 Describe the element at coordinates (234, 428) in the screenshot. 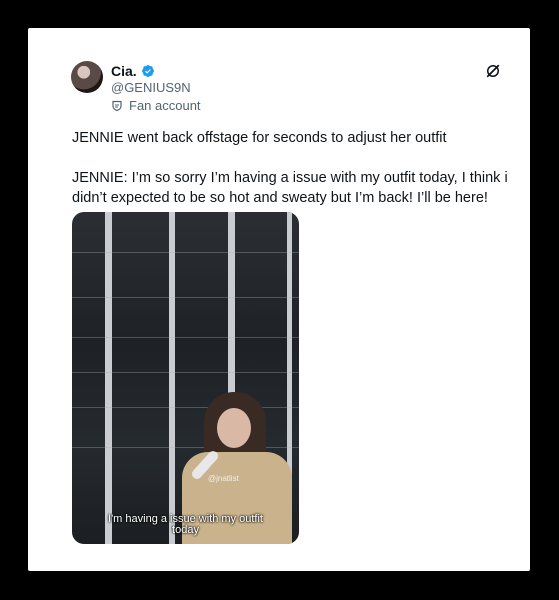

I see `performer-face` at that location.